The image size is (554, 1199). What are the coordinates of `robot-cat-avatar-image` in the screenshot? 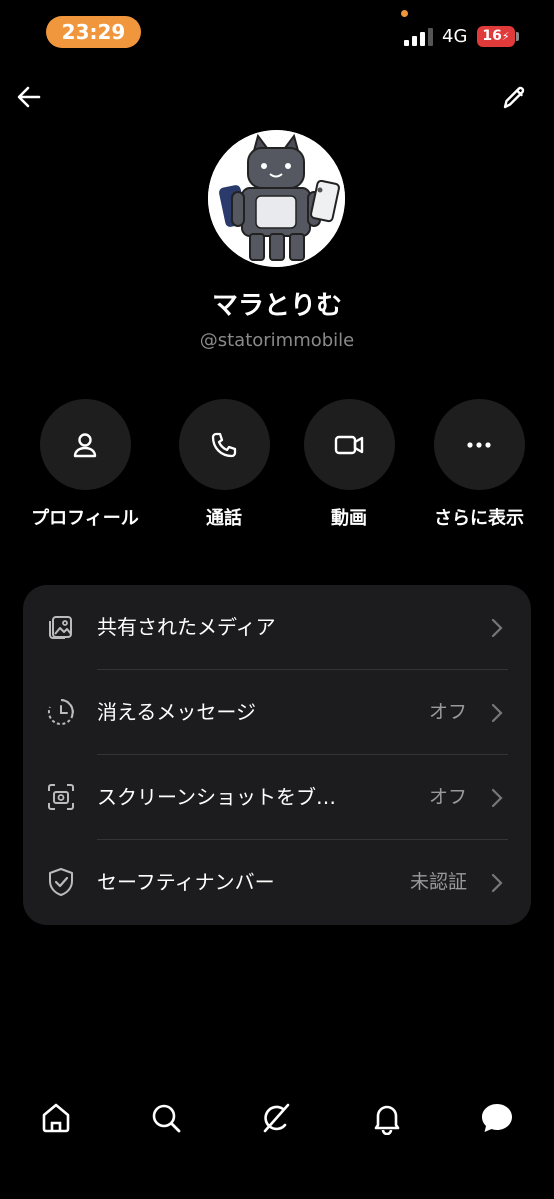 It's located at (276, 198).